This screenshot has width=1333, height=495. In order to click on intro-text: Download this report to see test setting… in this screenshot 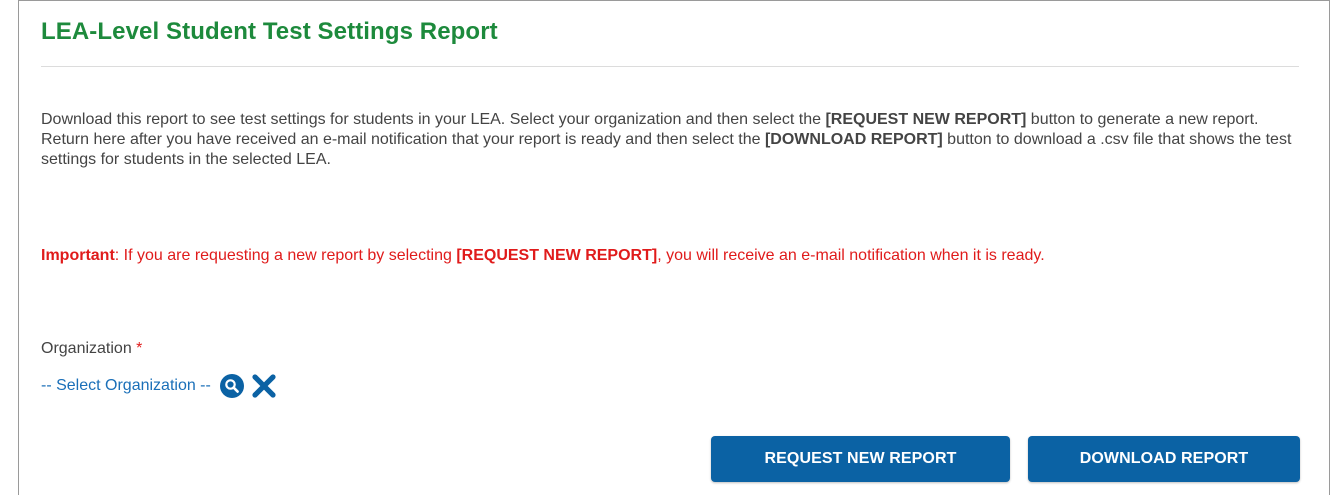, I will do `click(672, 140)`.